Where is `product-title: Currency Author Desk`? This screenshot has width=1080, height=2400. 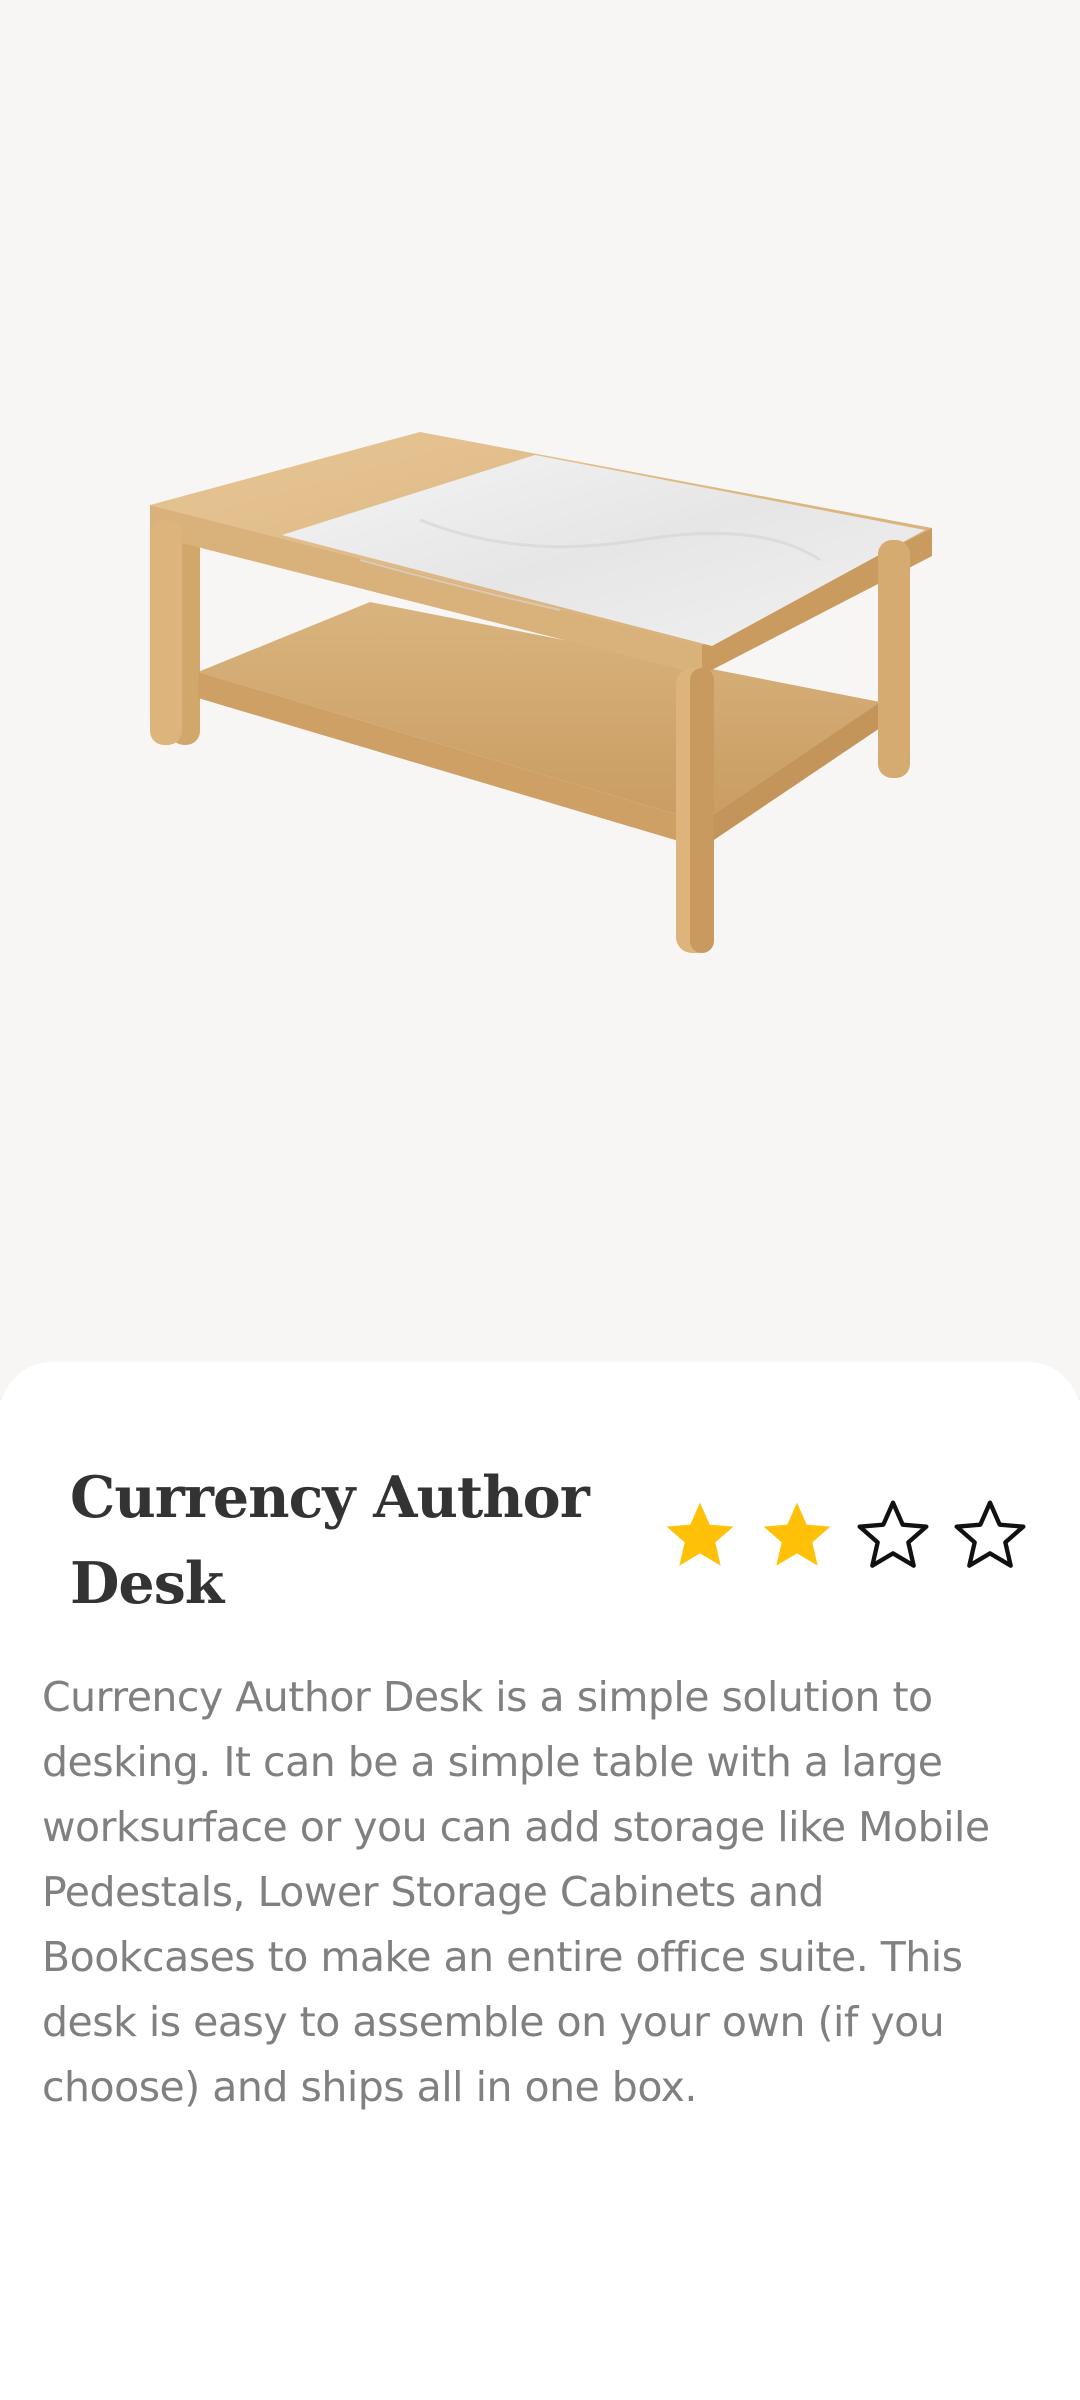
product-title: Currency Author Desk is located at coordinates (330, 1540).